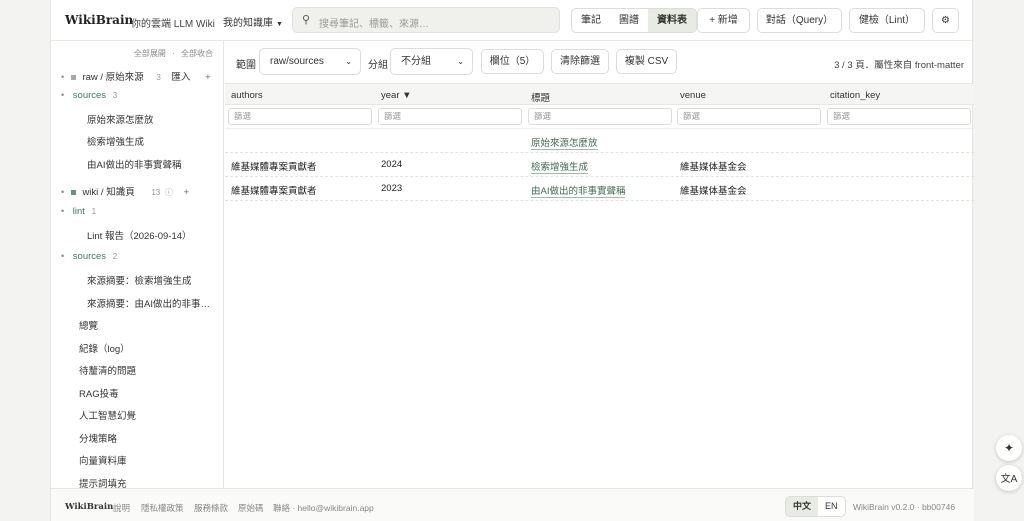  What do you see at coordinates (629, 20) in the screenshot?
I see `tab-graph: 圖譜` at bounding box center [629, 20].